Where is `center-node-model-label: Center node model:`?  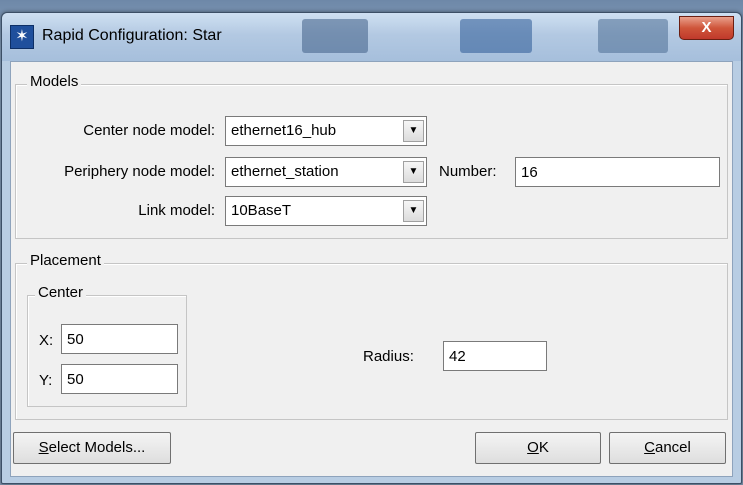 center-node-model-label: Center node model: is located at coordinates (149, 130).